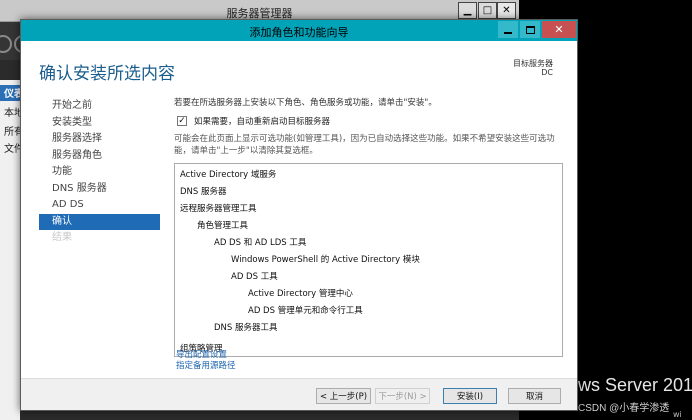 The width and height of the screenshot is (692, 420). What do you see at coordinates (254, 277) in the screenshot?
I see `feature-item: AD DS 工具` at bounding box center [254, 277].